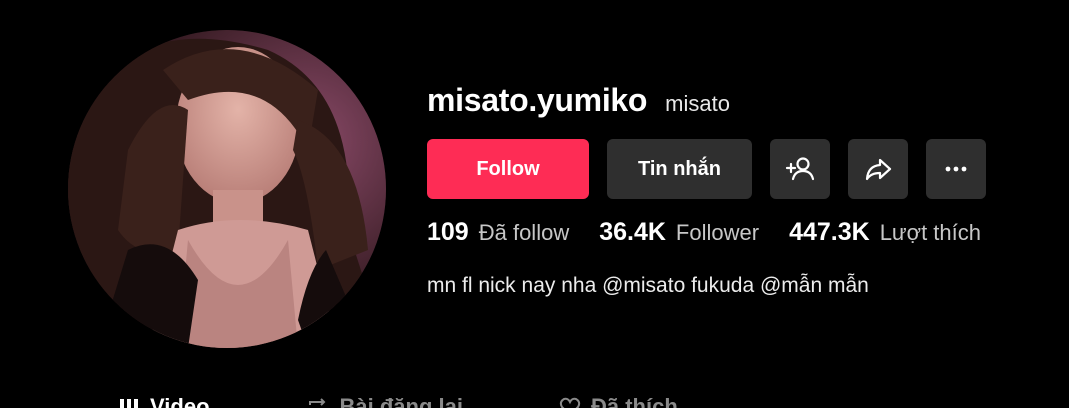  I want to click on username: misato.yumiko, so click(537, 100).